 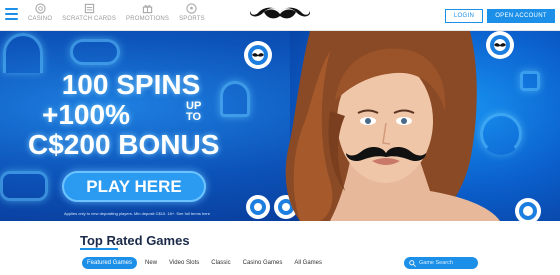 I want to click on nav-promotions-label: PROMOTIONS, so click(x=148, y=19).